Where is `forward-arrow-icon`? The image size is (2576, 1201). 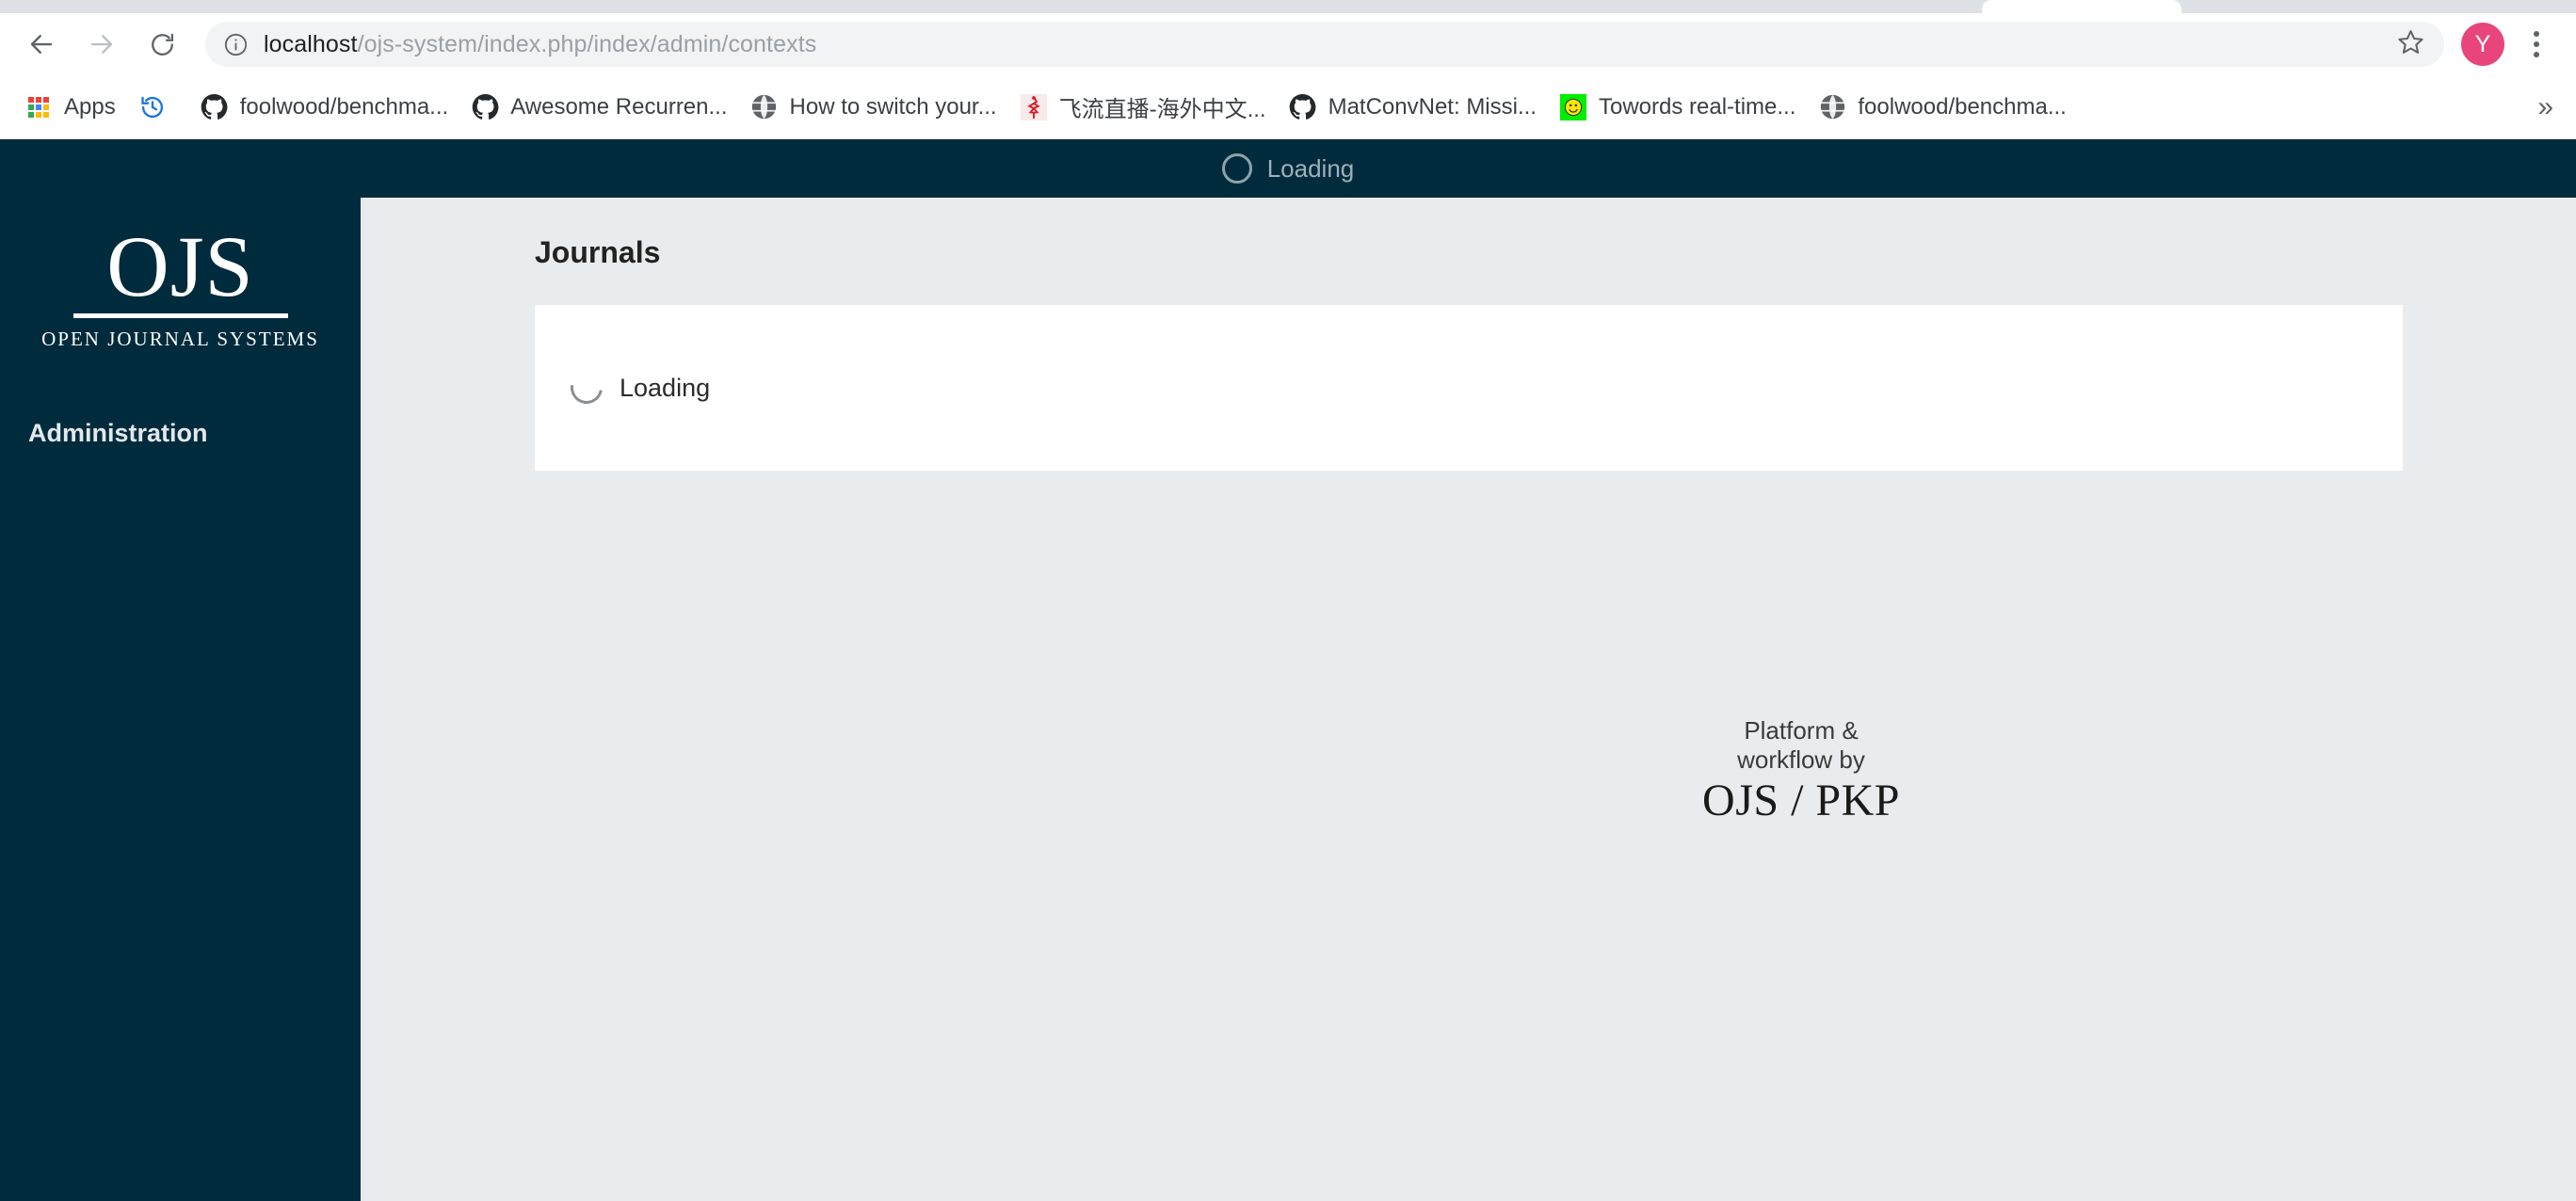 forward-arrow-icon is located at coordinates (102, 44).